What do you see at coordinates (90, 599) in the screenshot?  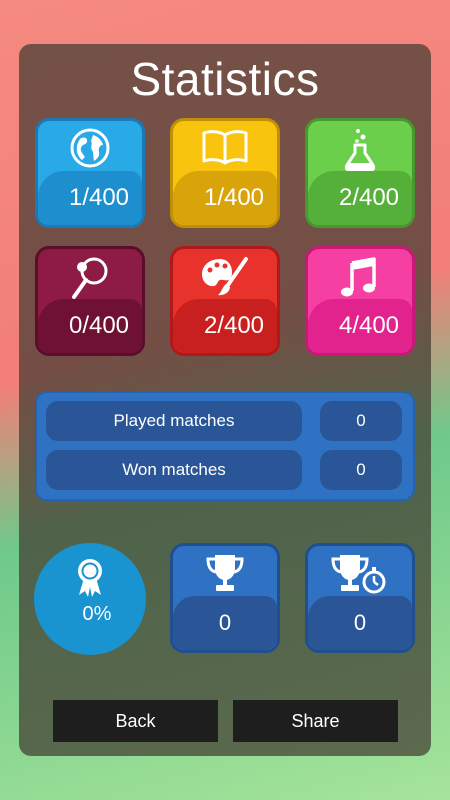 I see `win-rate-badge: 0%` at bounding box center [90, 599].